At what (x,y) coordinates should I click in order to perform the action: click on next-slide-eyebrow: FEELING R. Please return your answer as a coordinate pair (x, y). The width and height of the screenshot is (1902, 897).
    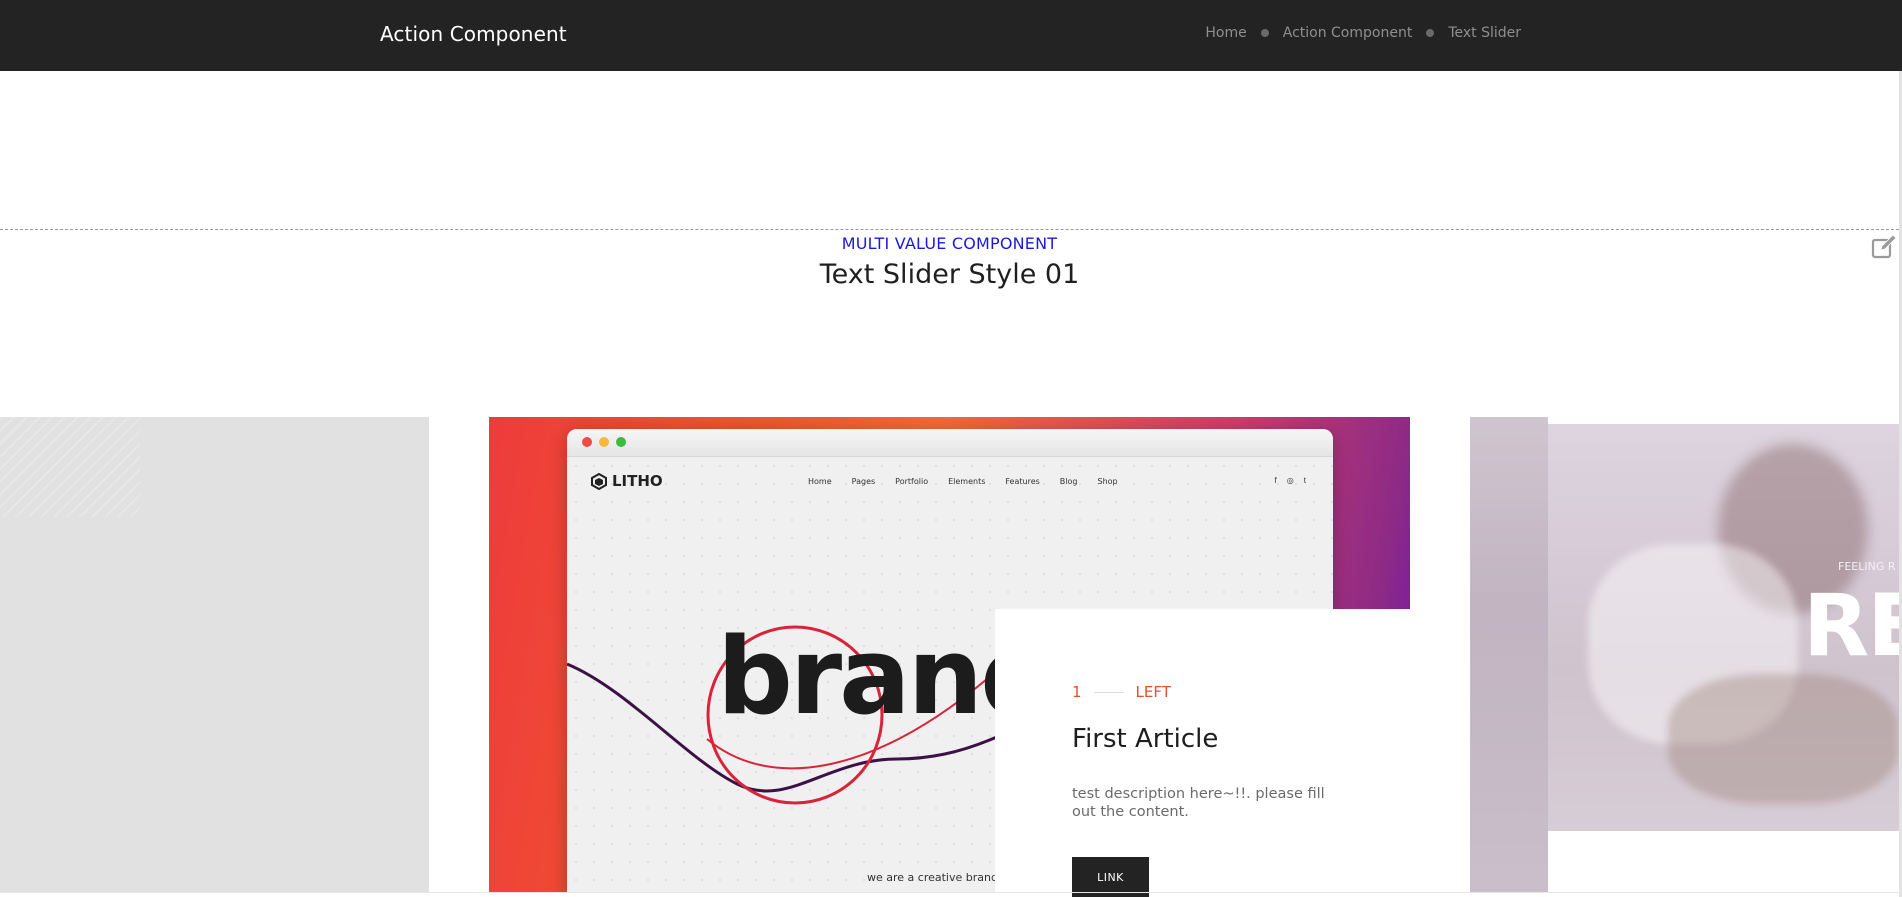
    Looking at the image, I should click on (1867, 566).